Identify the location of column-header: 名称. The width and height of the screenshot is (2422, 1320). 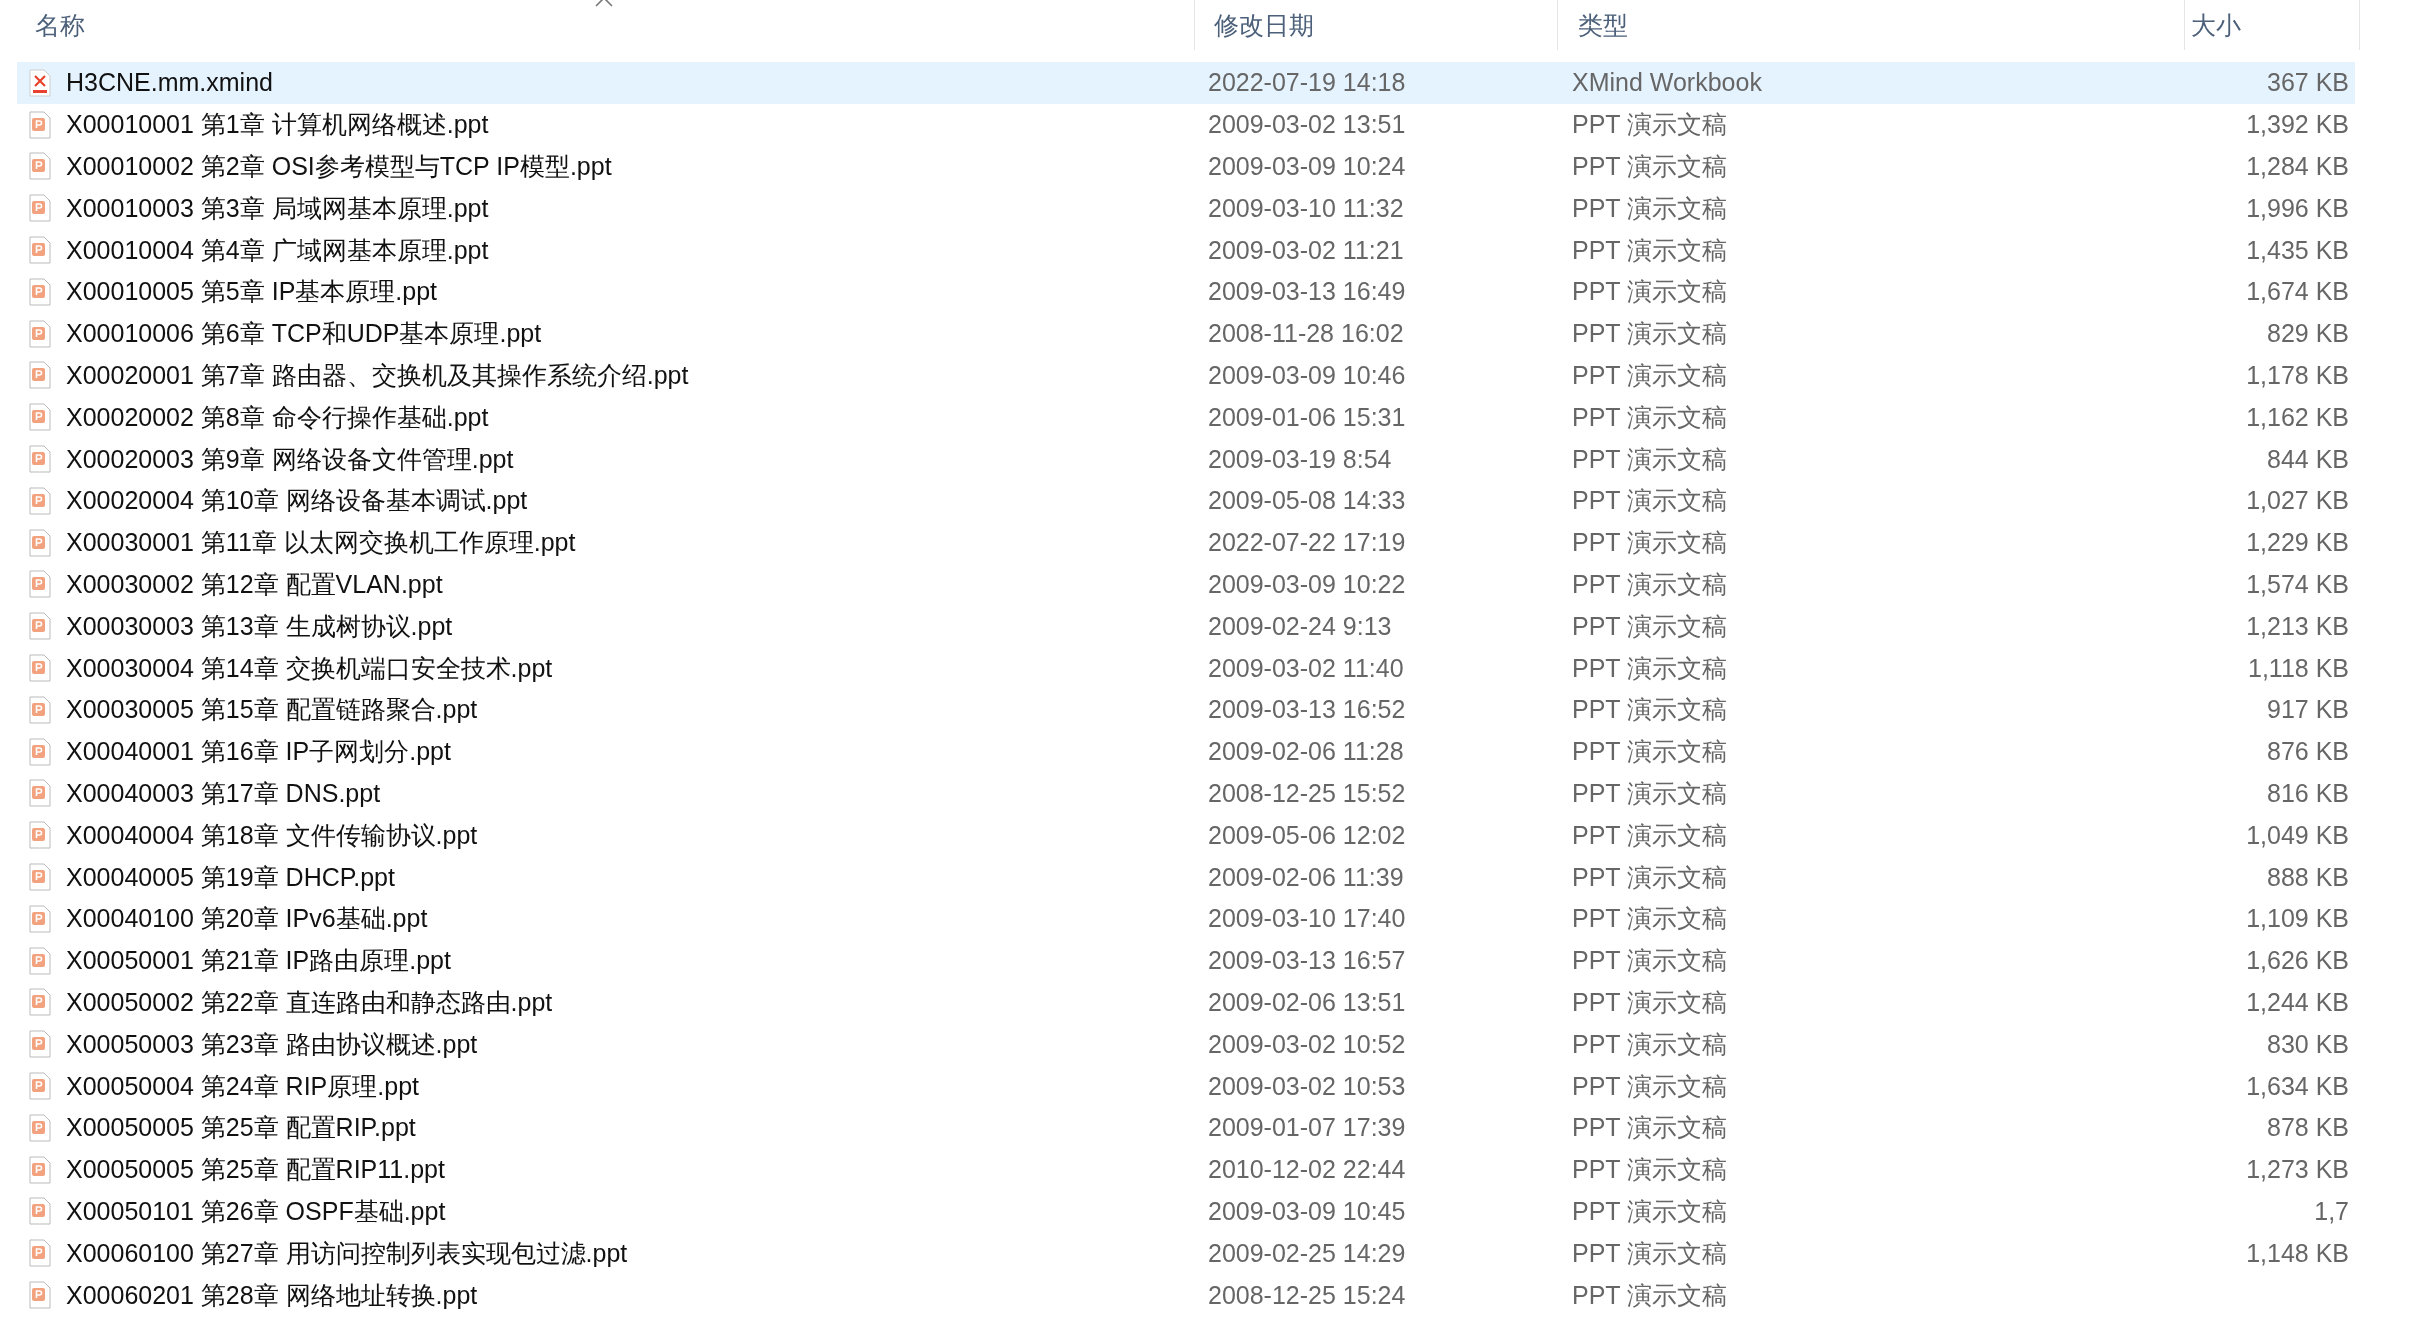
(57, 25).